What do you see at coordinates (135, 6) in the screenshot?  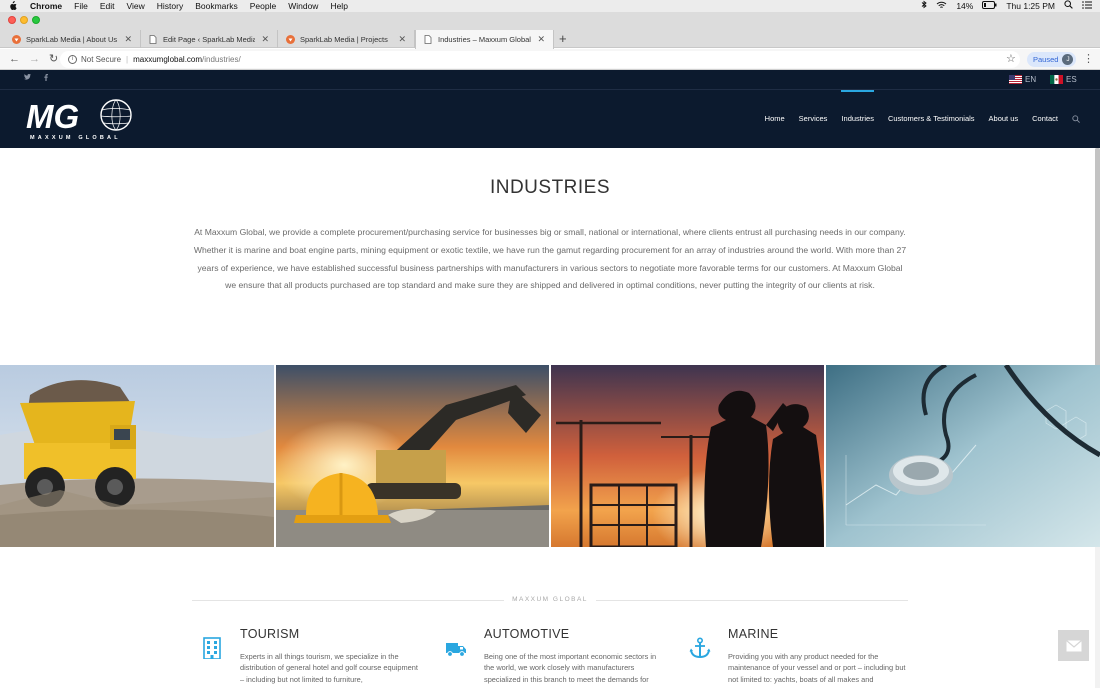 I see `menu-view: View` at bounding box center [135, 6].